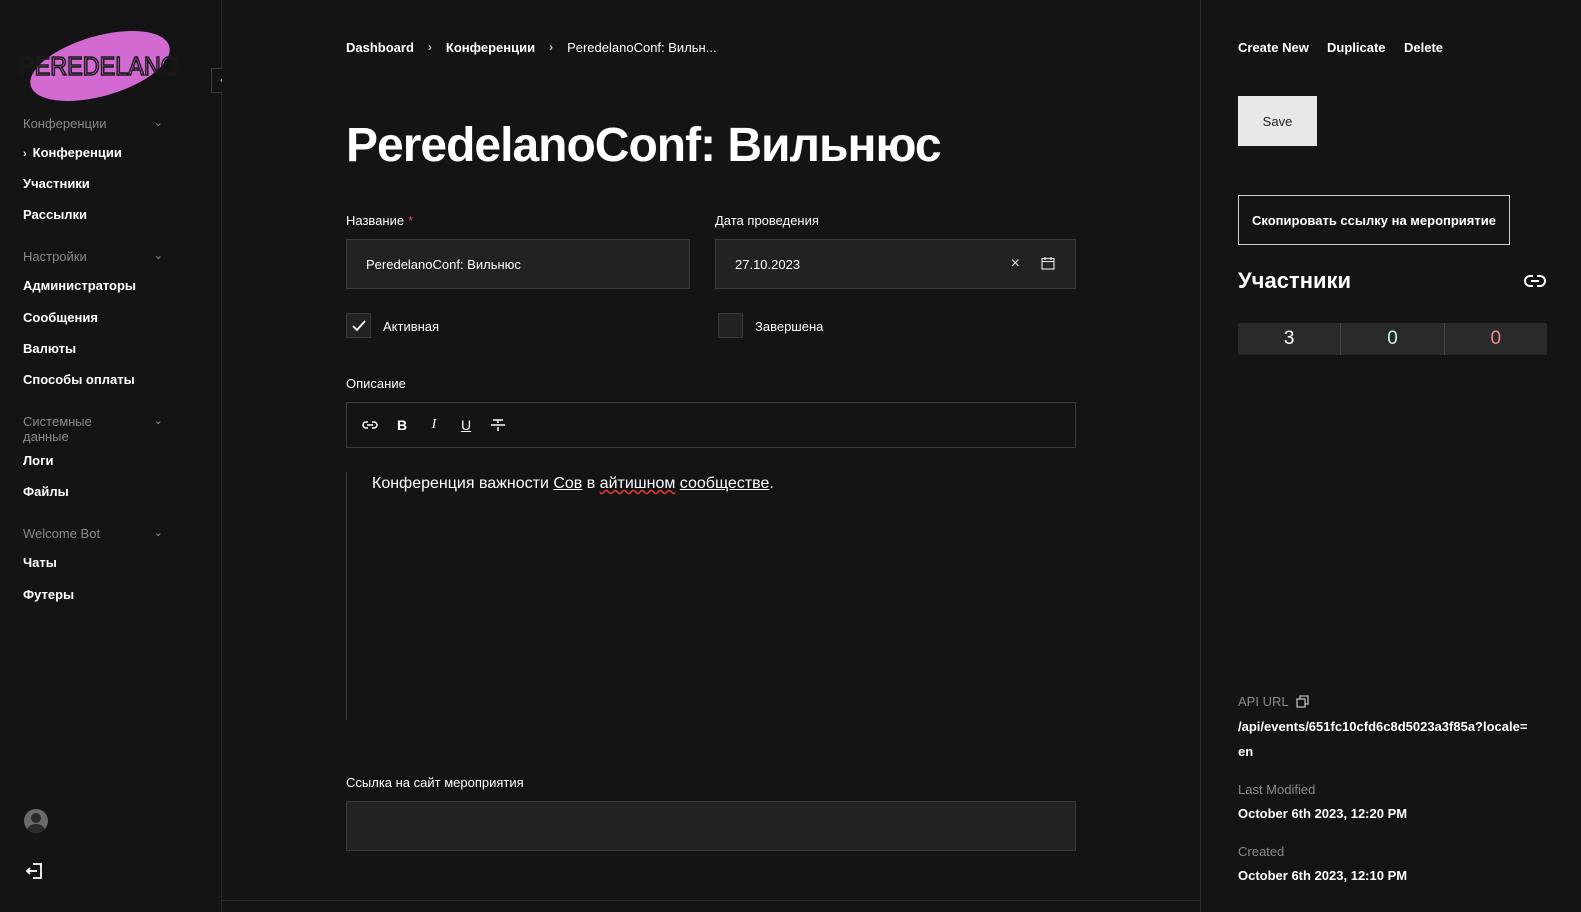 This screenshot has width=1581, height=912. I want to click on sidebar-item-chats: Чаты, so click(40, 562).